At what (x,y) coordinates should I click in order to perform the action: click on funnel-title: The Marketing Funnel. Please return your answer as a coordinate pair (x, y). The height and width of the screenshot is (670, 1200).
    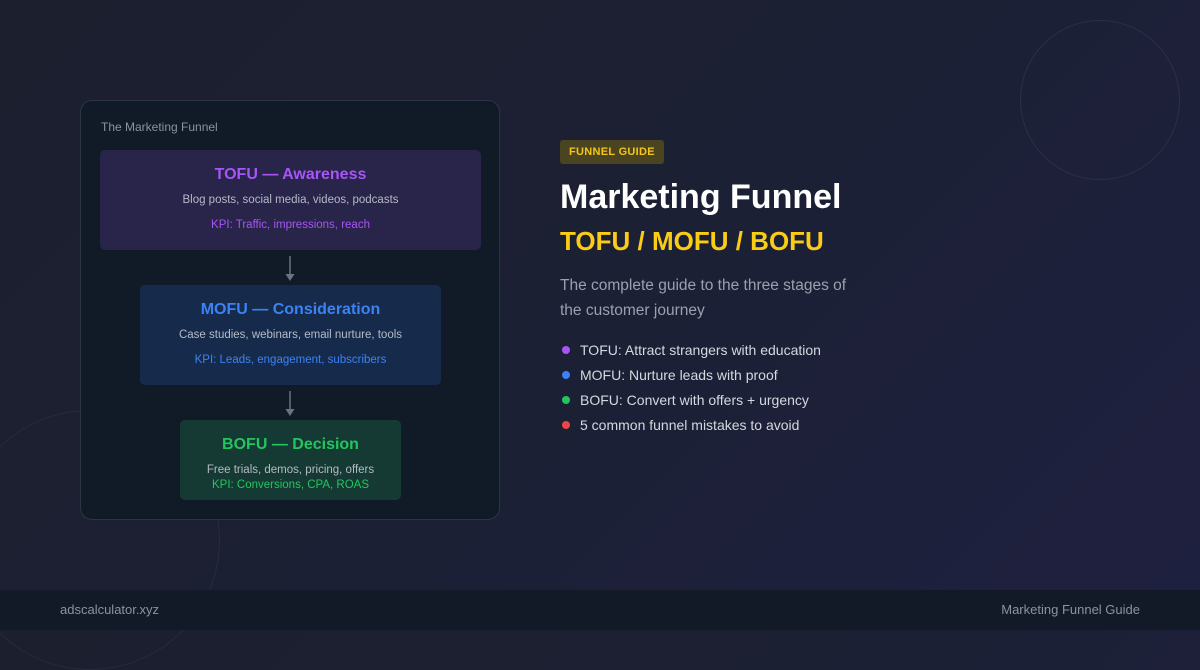
    Looking at the image, I should click on (159, 127).